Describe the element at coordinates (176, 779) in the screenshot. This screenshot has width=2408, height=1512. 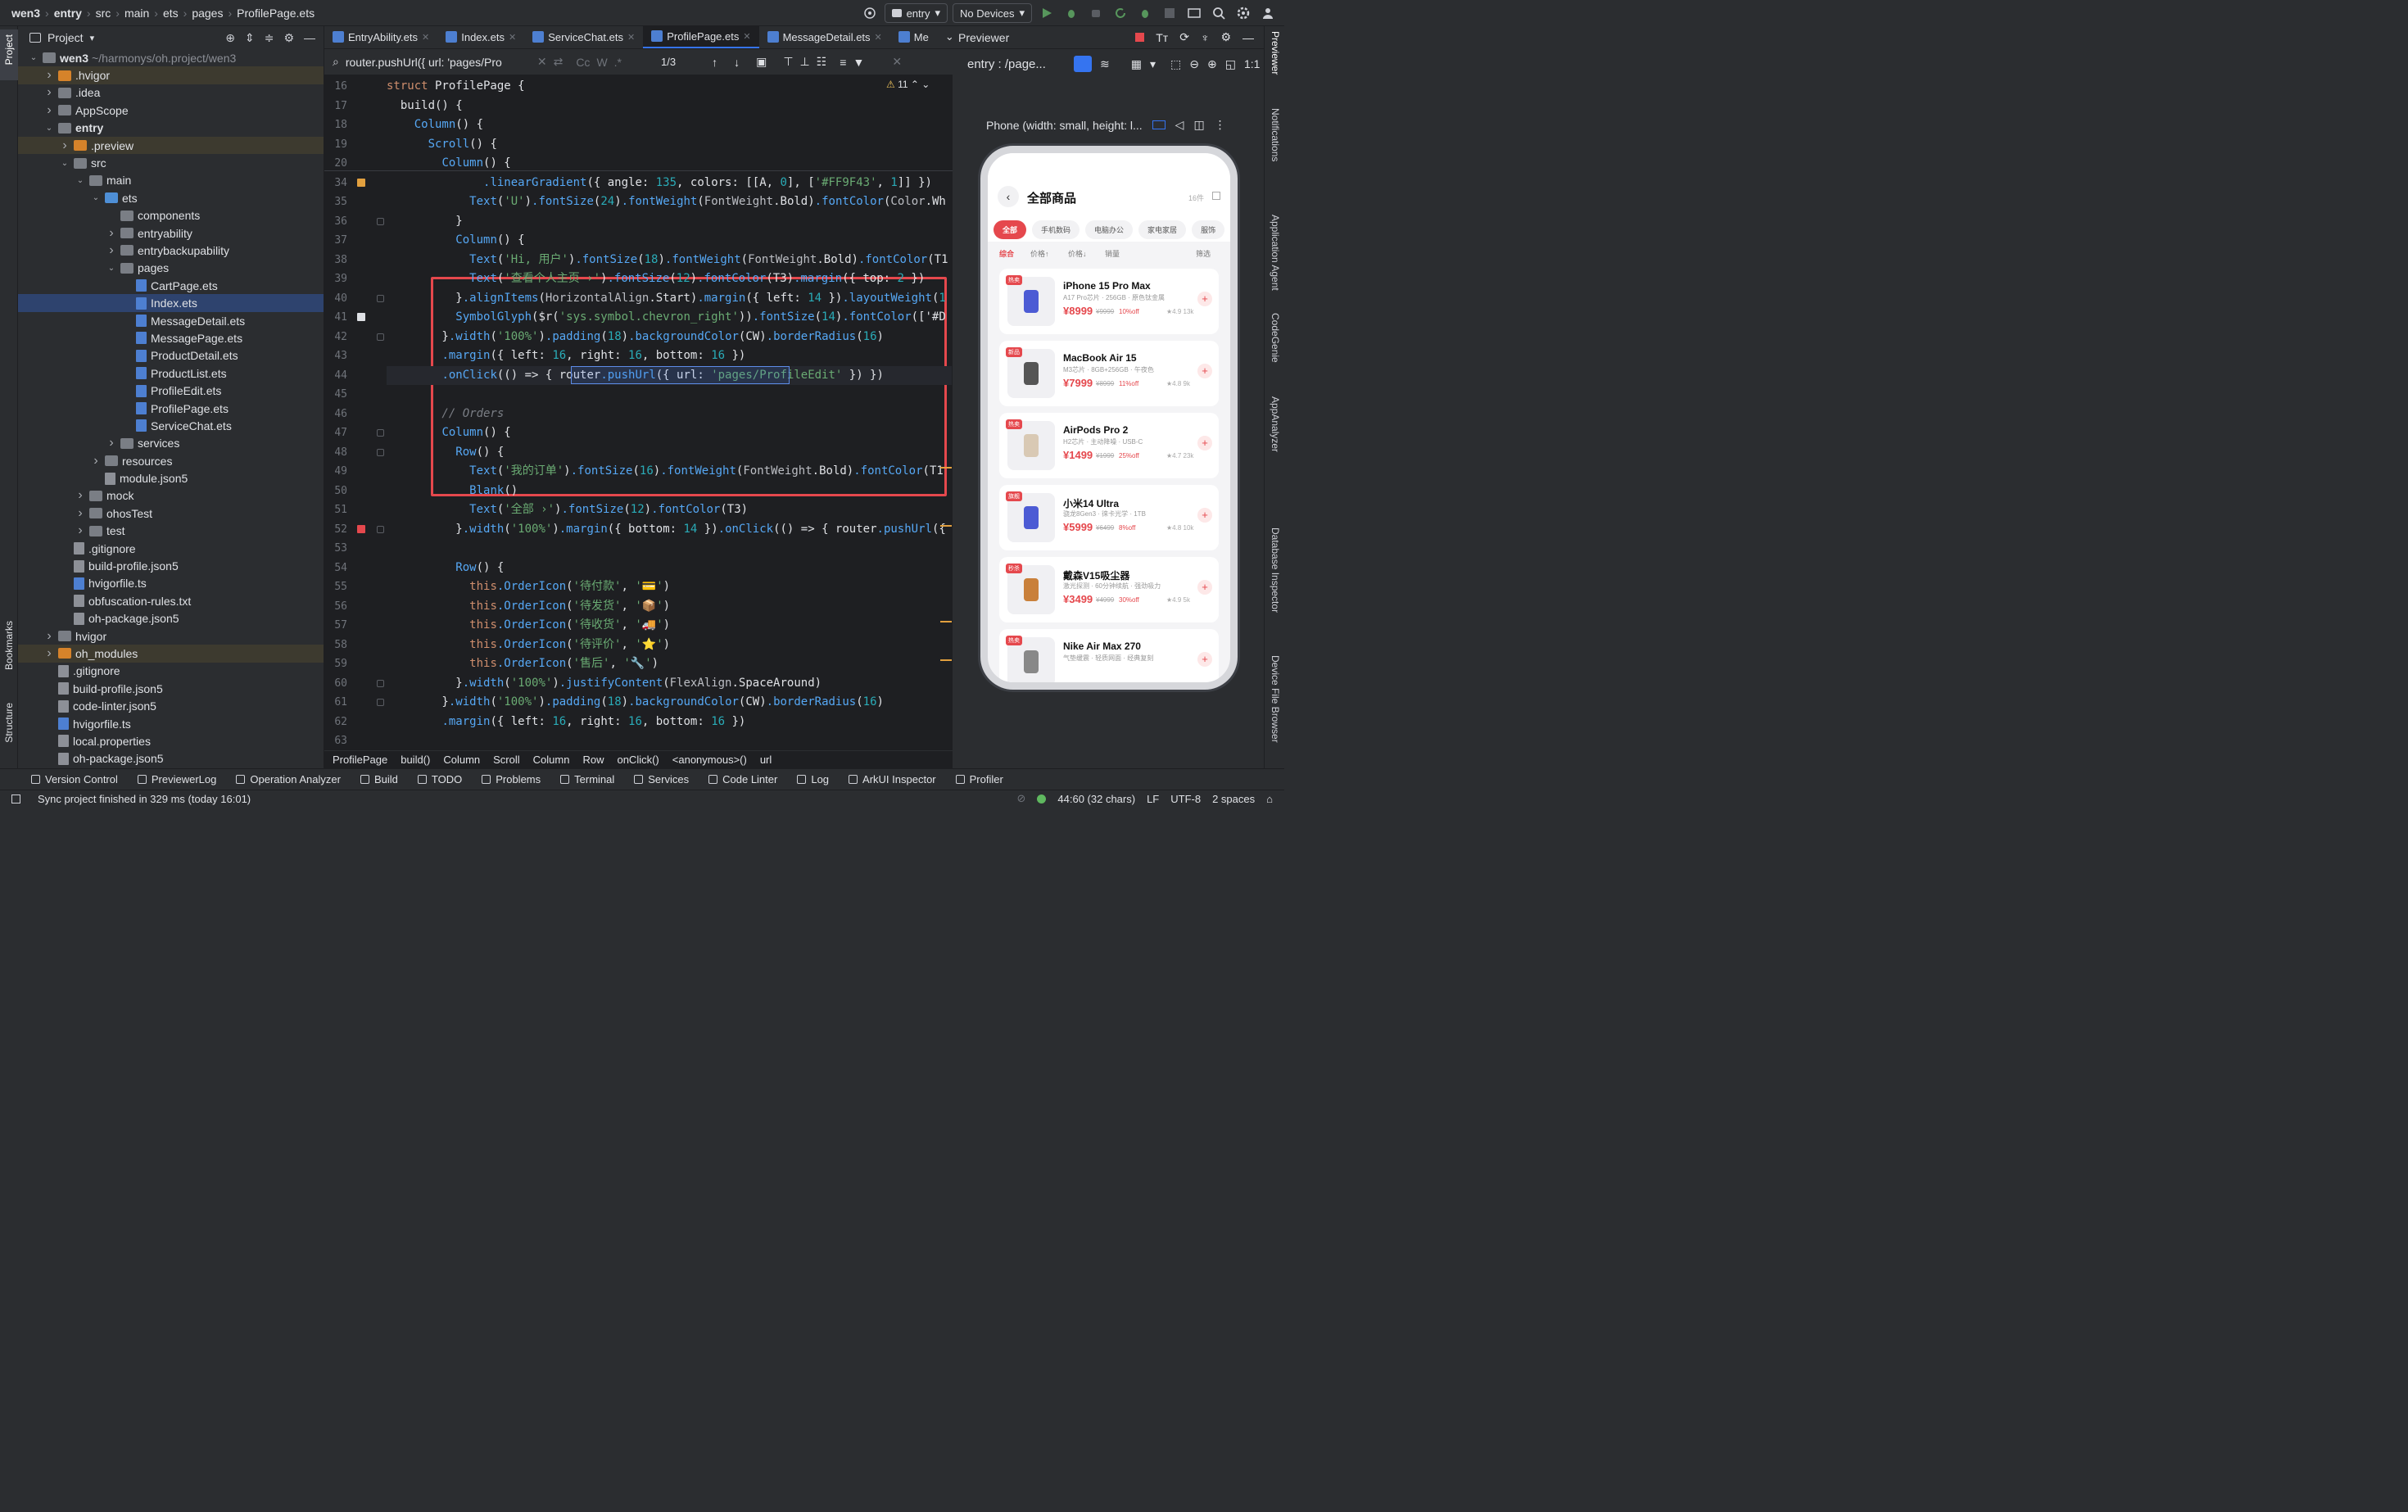
I see `bottom-tool-tab: PreviewerLog` at that location.